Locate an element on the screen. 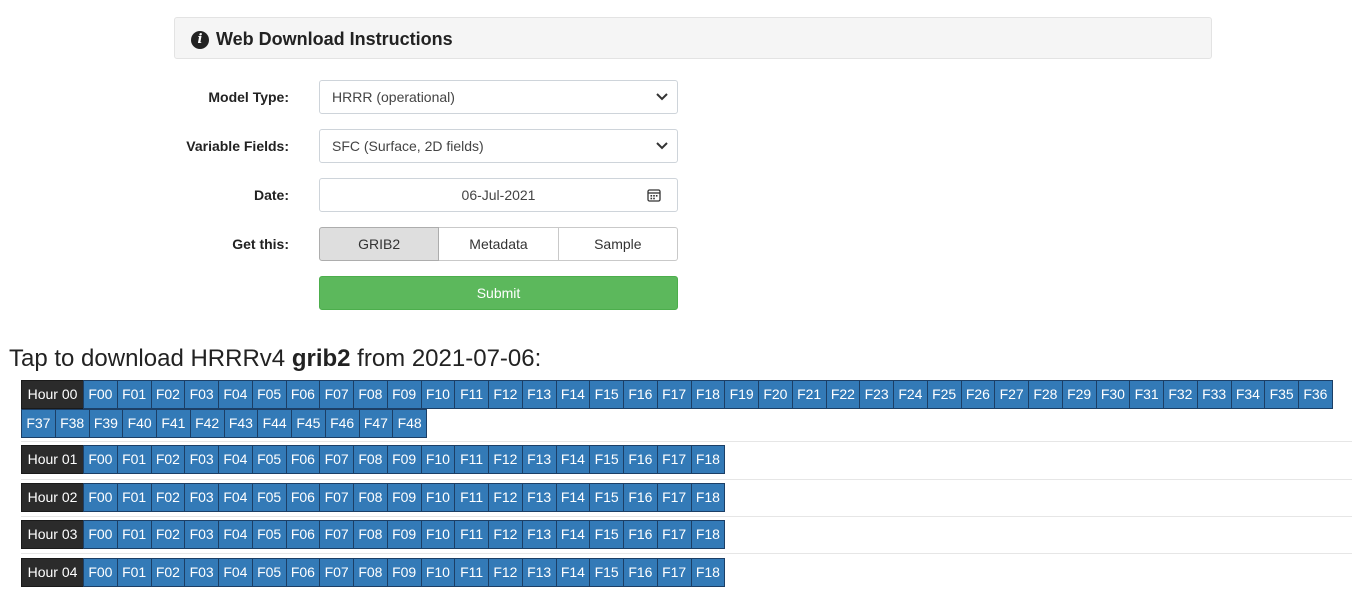 This screenshot has height=590, width=1352. forecast-download-button: F27 is located at coordinates (1011, 394).